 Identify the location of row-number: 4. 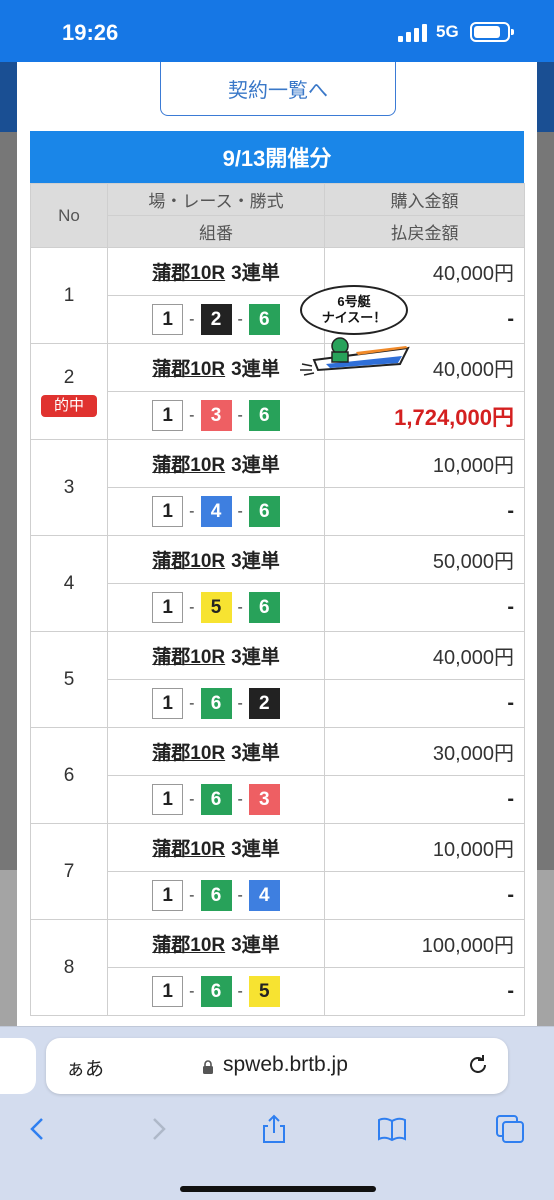
(69, 583).